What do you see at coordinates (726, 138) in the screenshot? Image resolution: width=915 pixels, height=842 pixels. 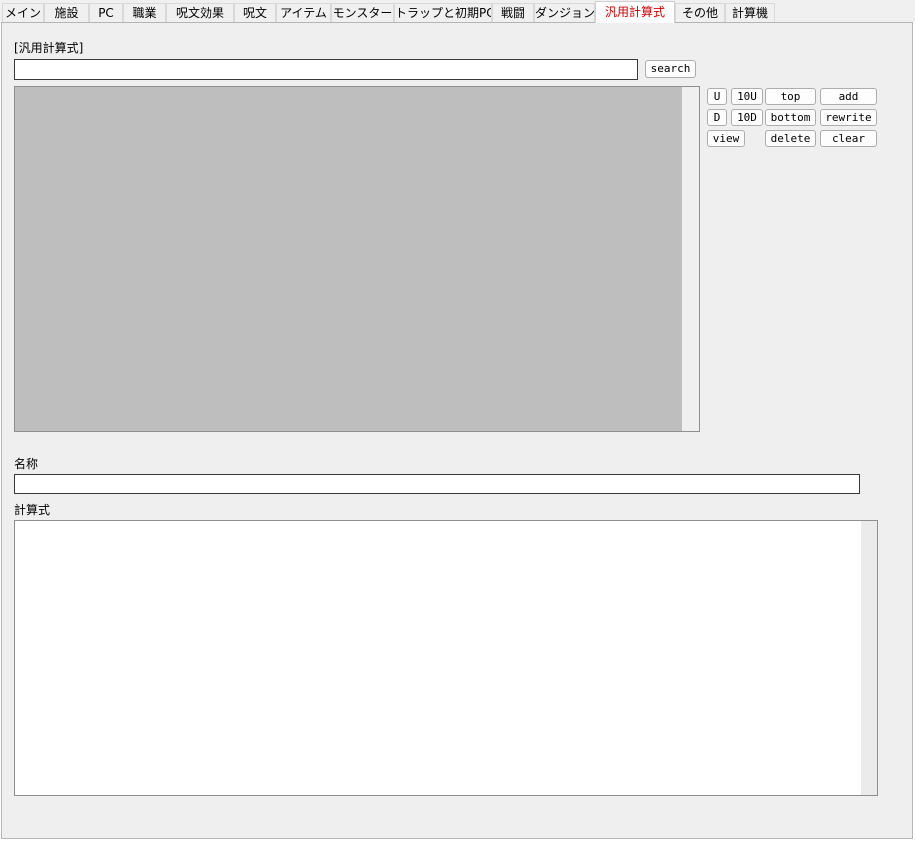 I see `view-button: view` at bounding box center [726, 138].